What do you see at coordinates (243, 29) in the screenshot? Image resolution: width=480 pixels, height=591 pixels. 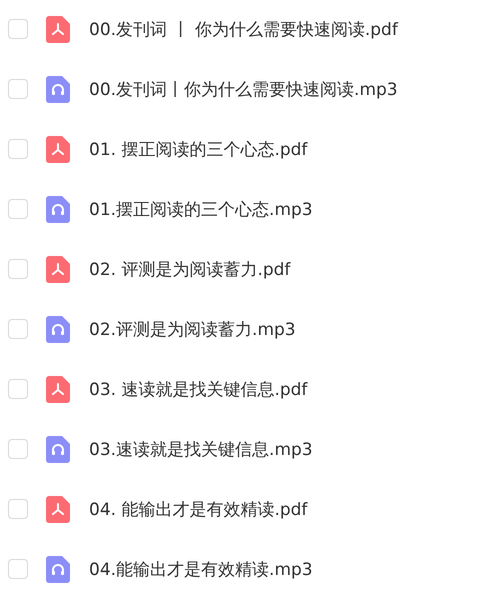 I see `file-name: 00.发刊词 丨 你为什么需要快速阅读.pdf` at bounding box center [243, 29].